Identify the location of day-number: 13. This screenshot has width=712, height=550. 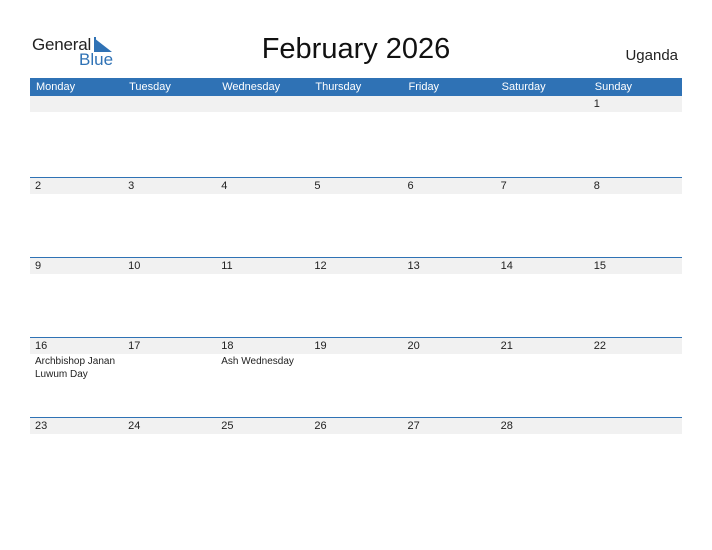
(413, 266).